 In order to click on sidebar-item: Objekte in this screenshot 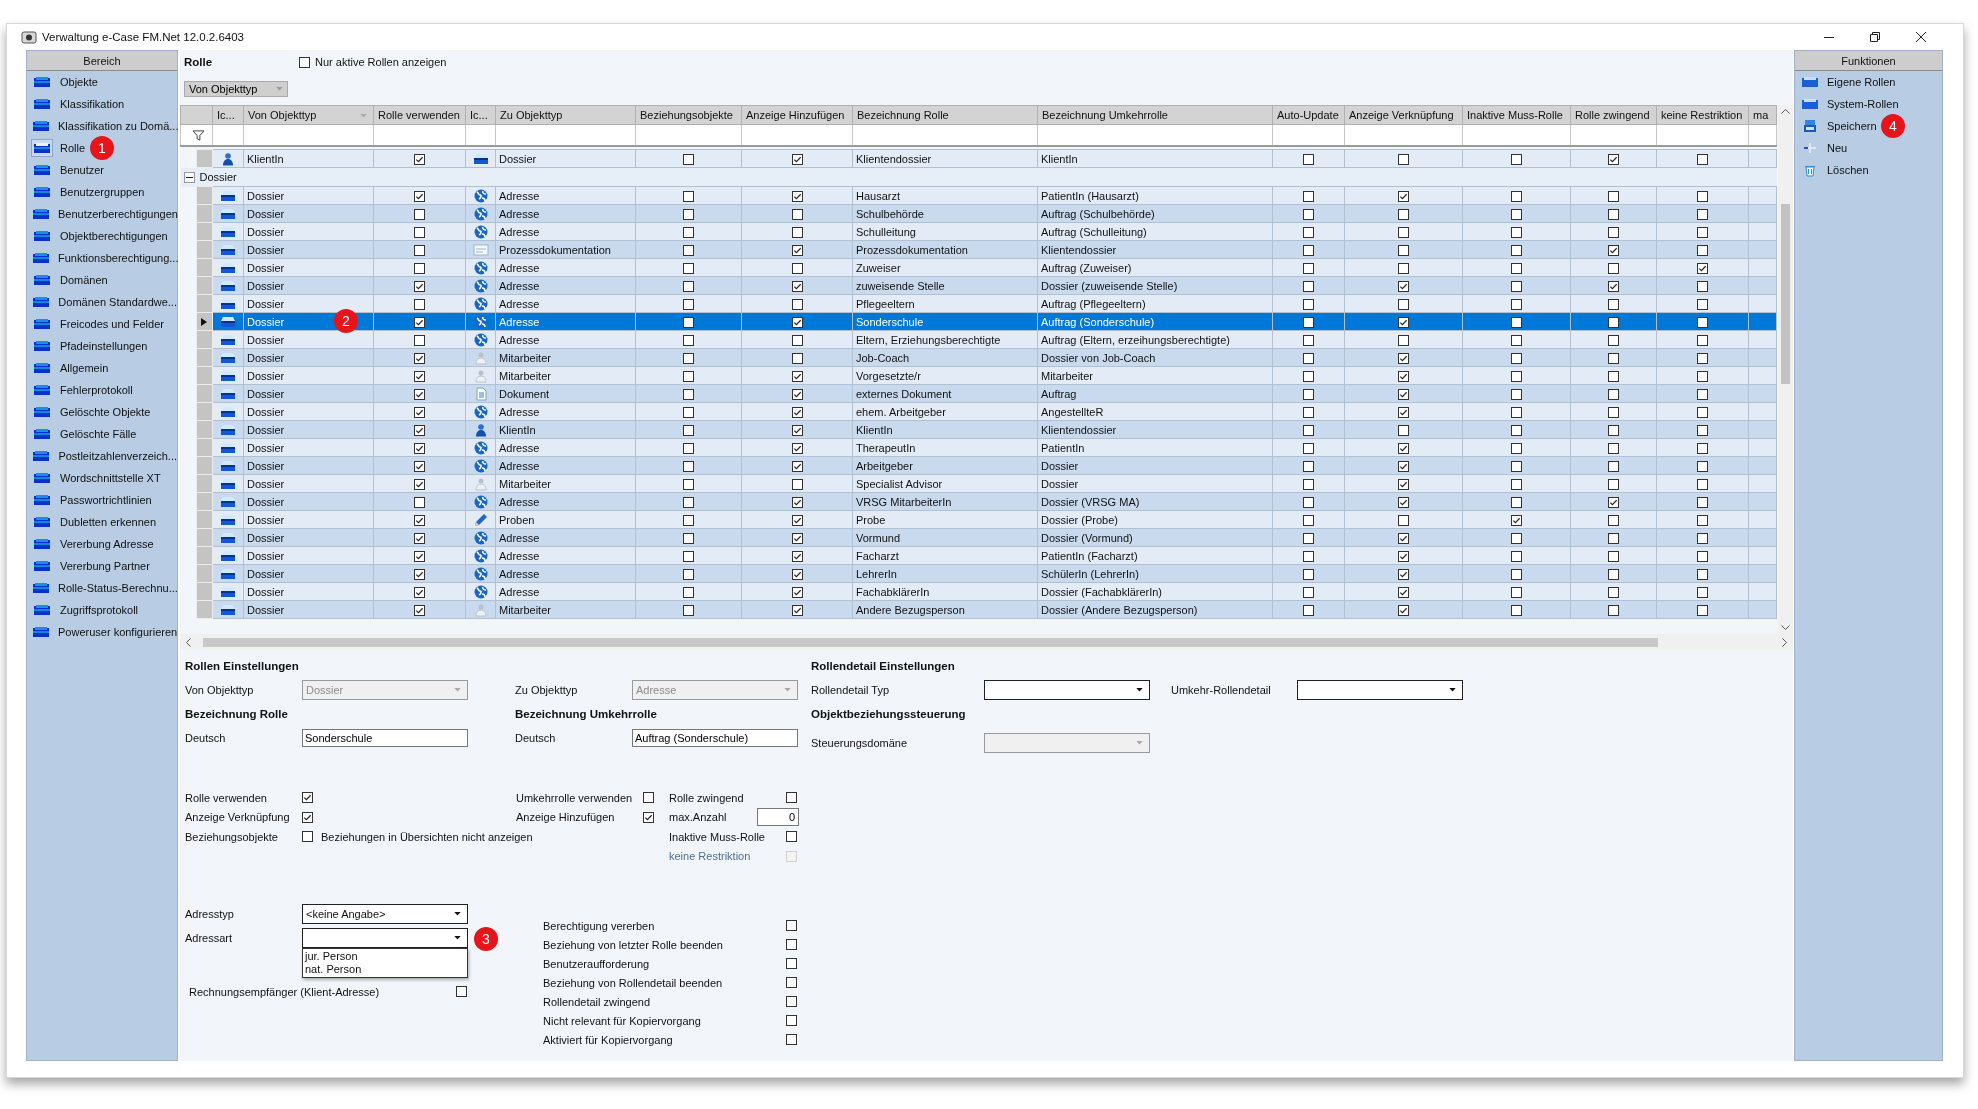, I will do `click(102, 82)`.